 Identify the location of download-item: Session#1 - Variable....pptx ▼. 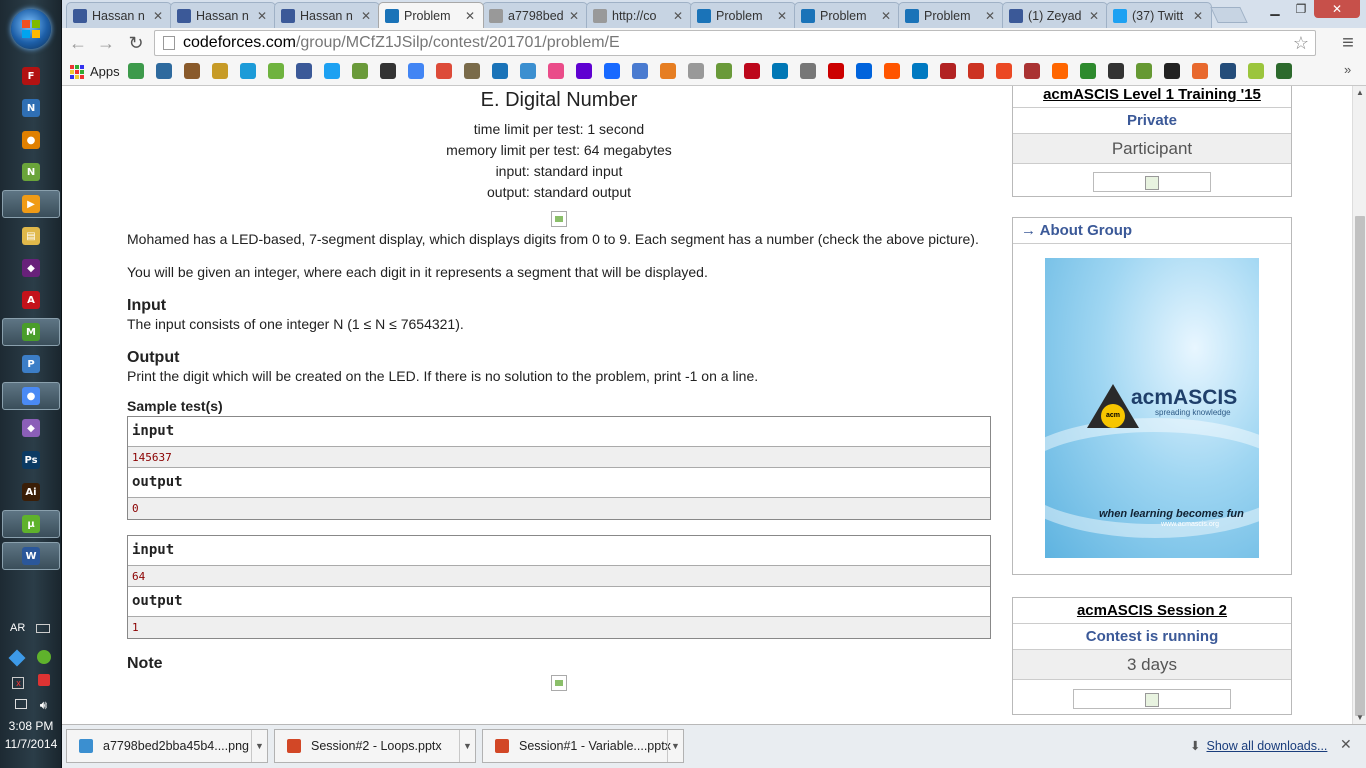
(583, 746).